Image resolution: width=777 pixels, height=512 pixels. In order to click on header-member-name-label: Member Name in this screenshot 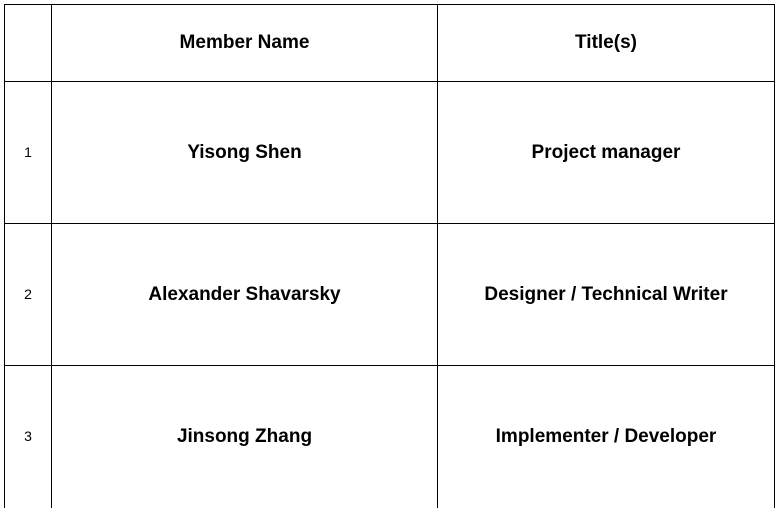, I will do `click(244, 42)`.